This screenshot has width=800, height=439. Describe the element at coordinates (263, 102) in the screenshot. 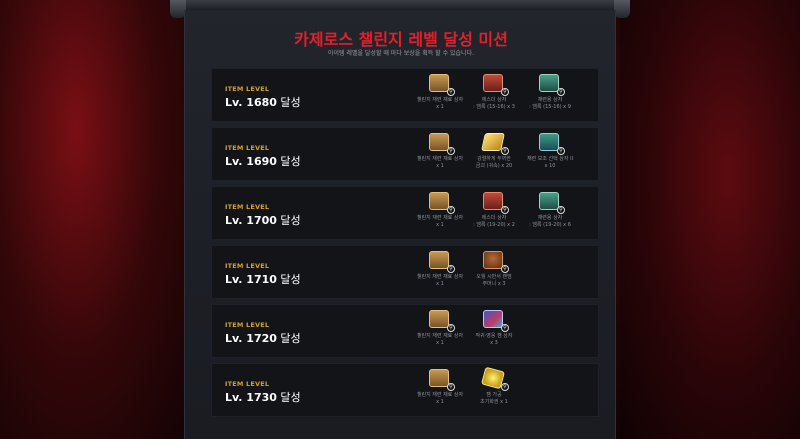

I see `level-label: Lv. 1680 달성` at that location.